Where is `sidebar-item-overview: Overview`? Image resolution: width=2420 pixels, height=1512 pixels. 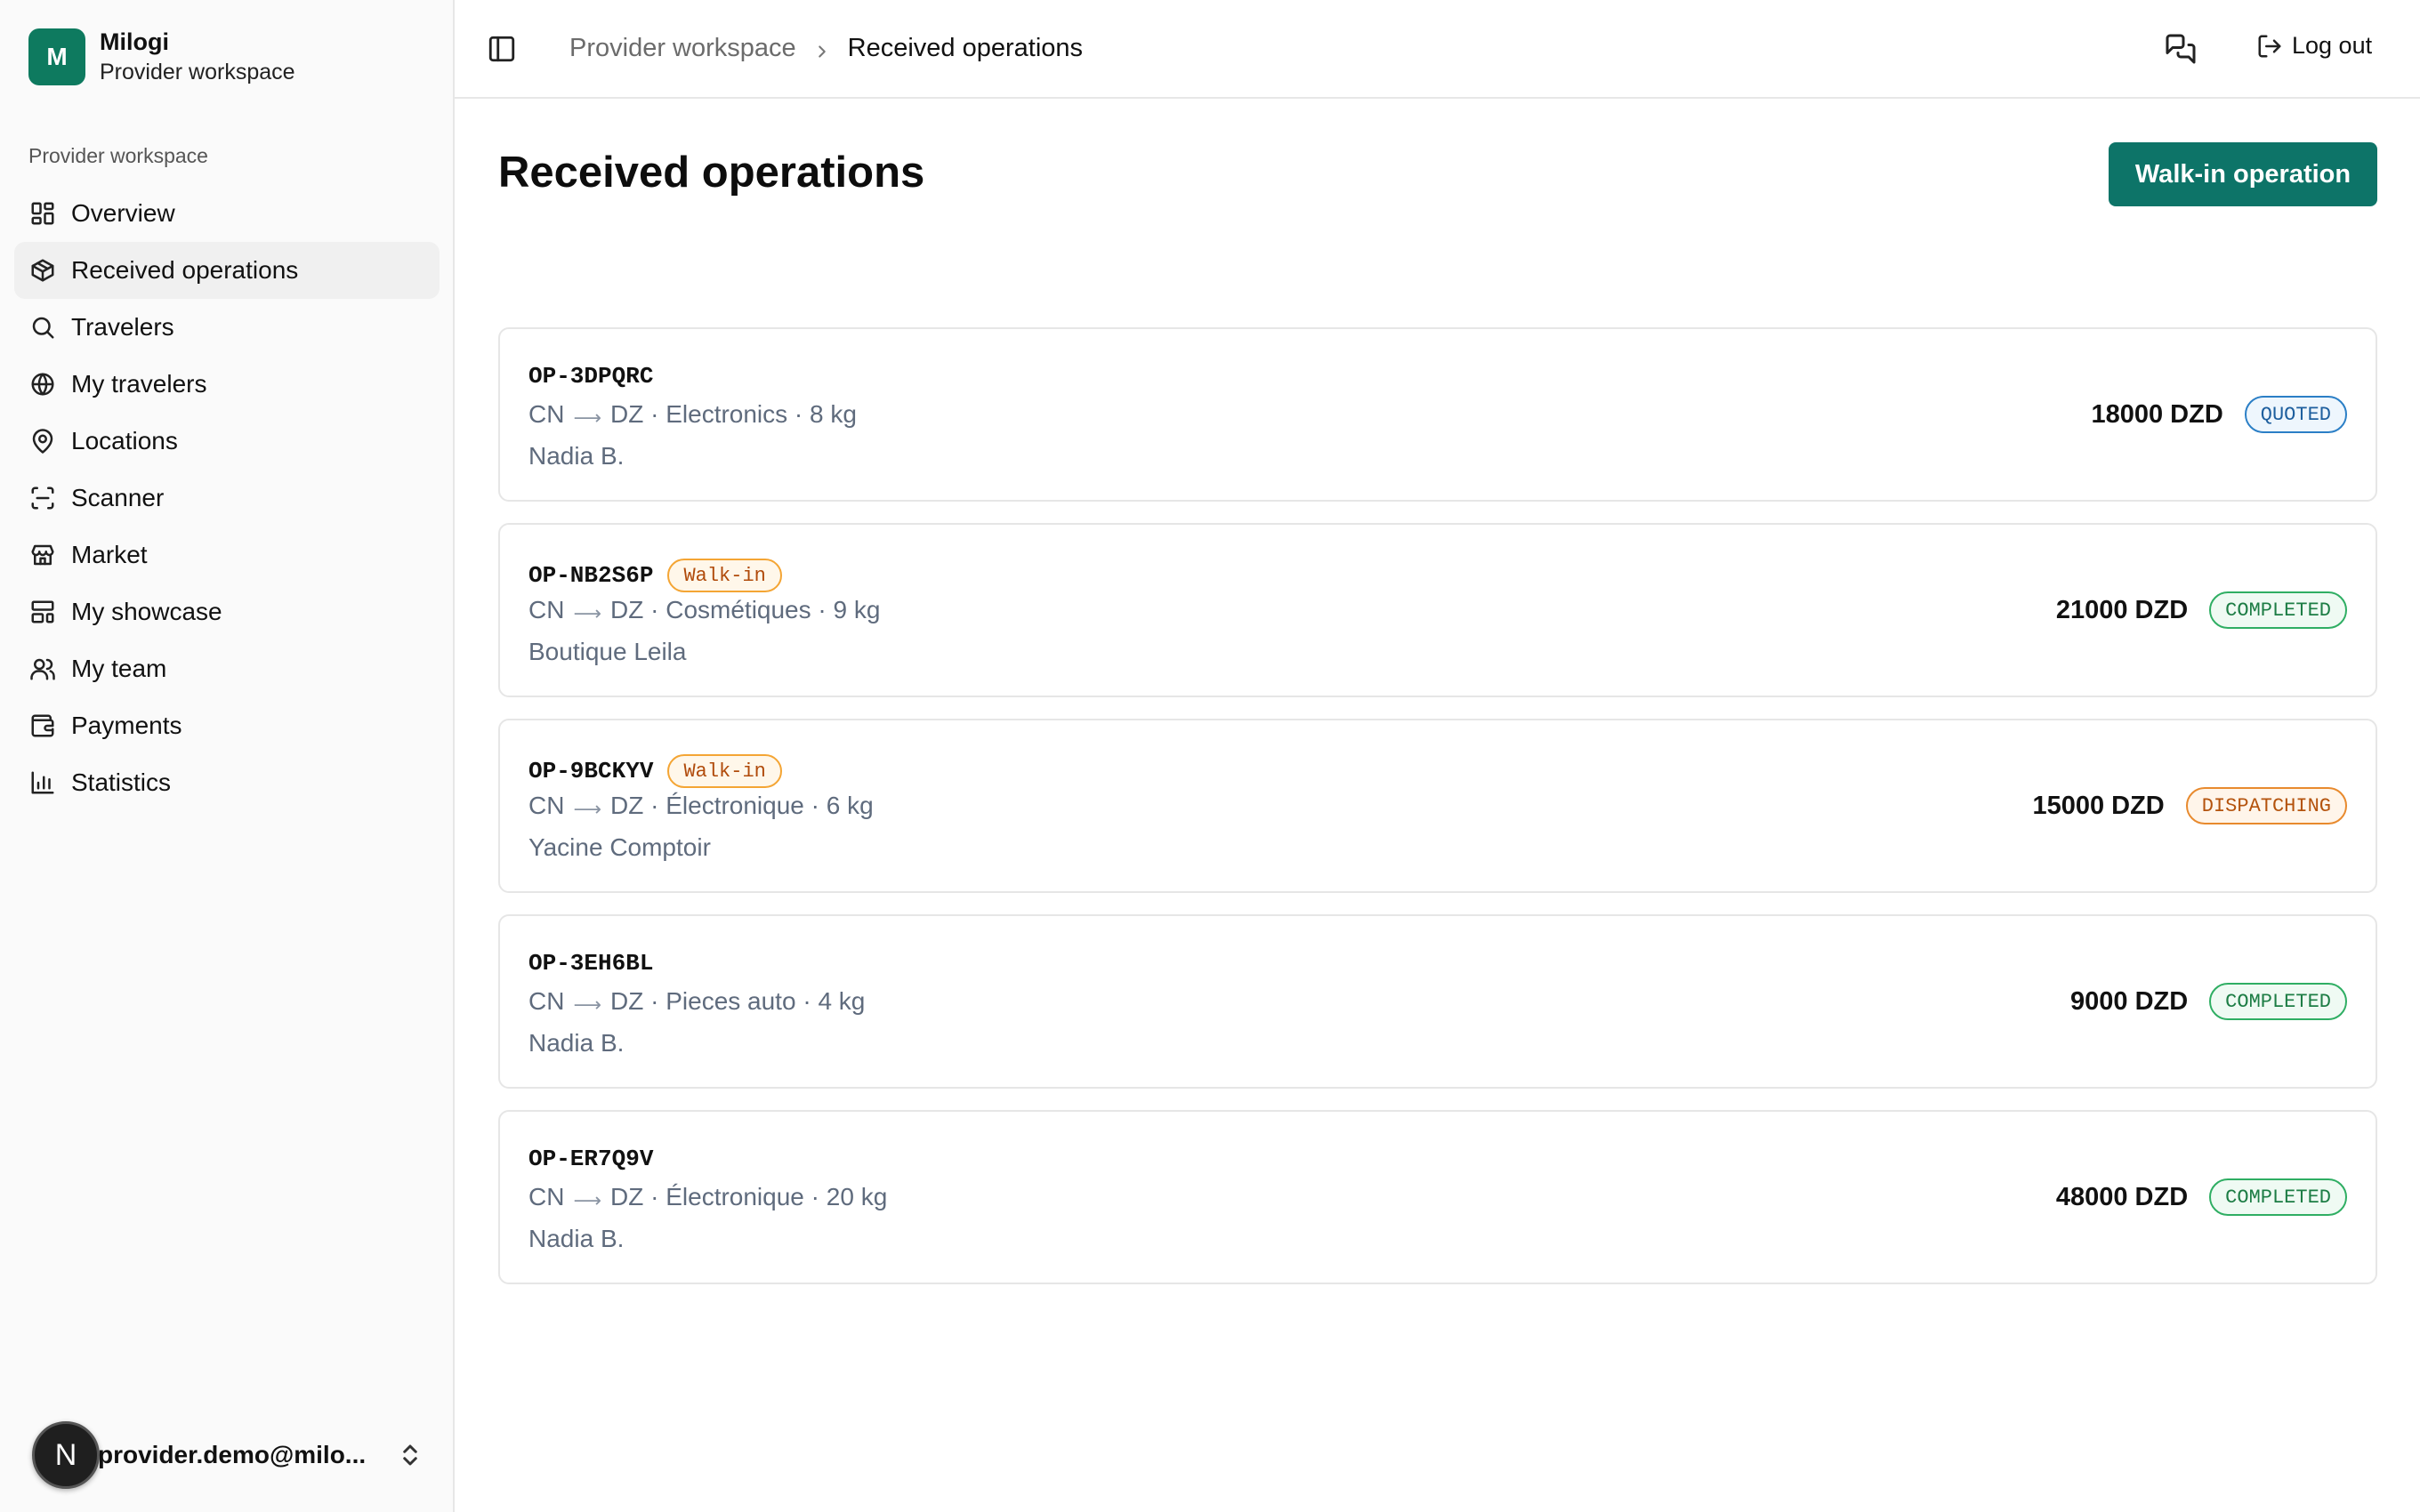 sidebar-item-overview: Overview is located at coordinates (227, 213).